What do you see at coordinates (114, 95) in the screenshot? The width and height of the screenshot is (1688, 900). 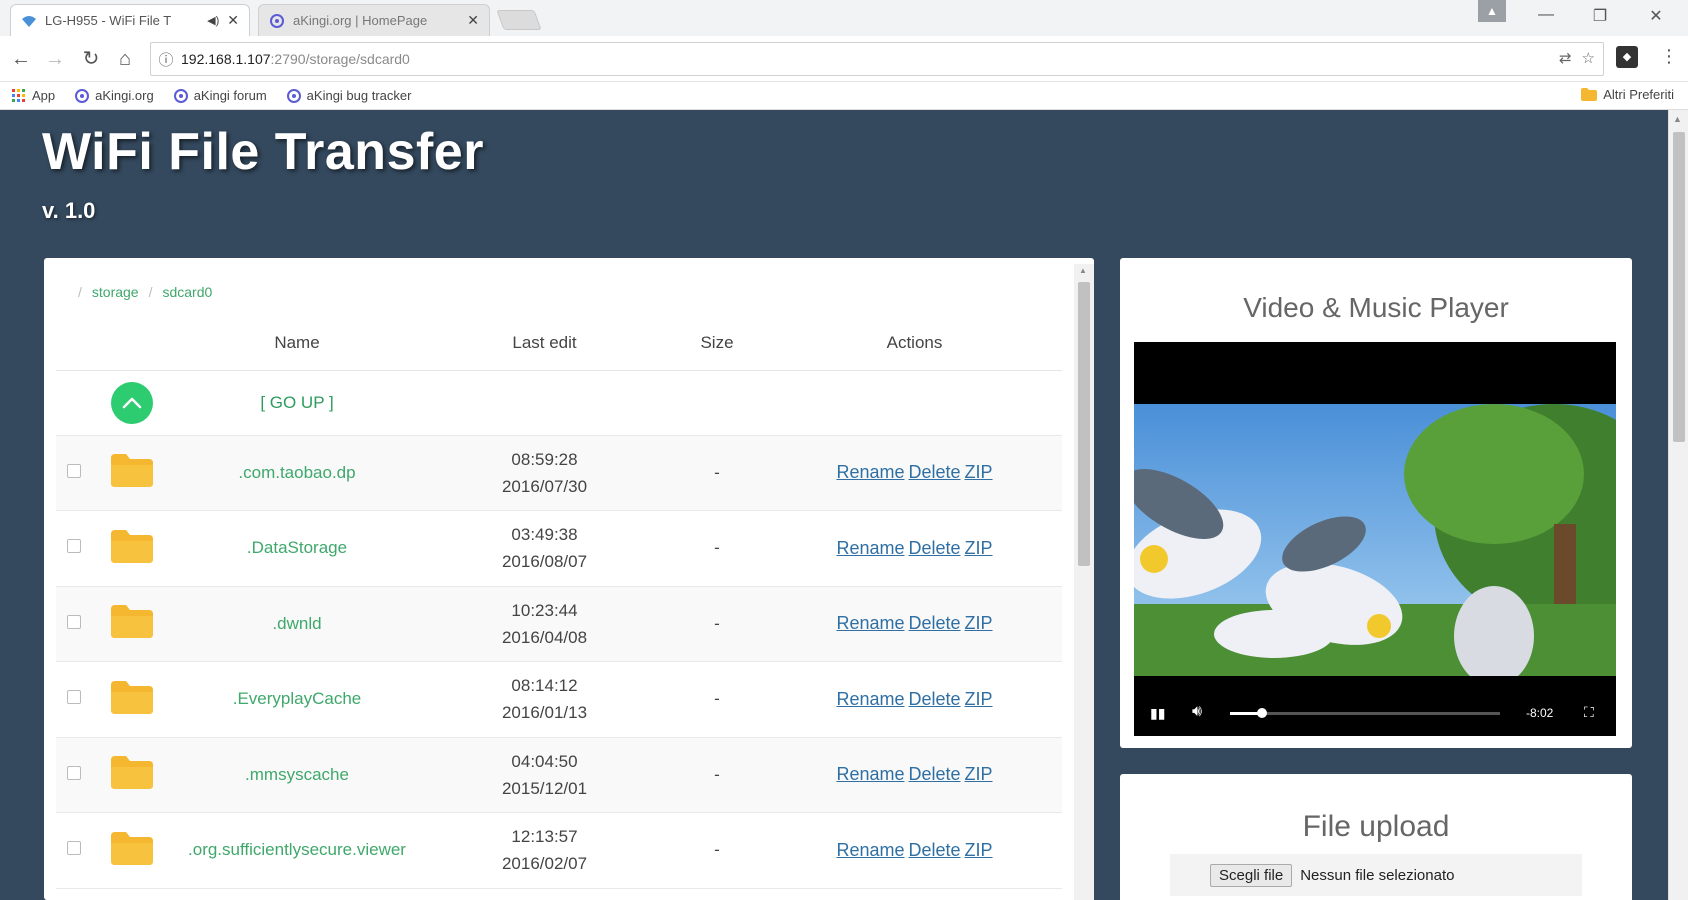 I see `bookmark-akingi-org: aKingi.org` at bounding box center [114, 95].